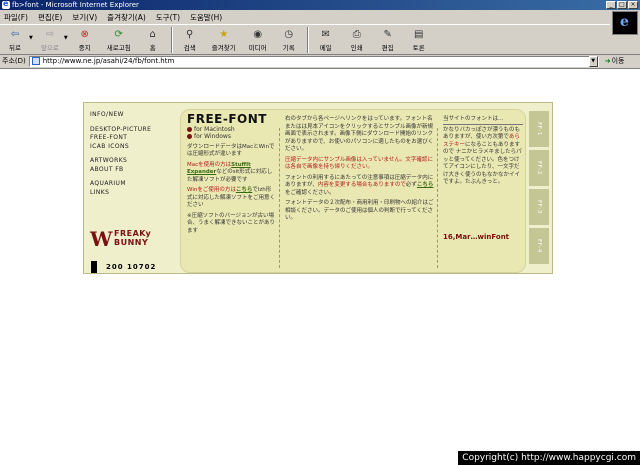 Image resolution: width=640 pixels, height=465 pixels. What do you see at coordinates (244, 190) in the screenshot?
I see `win-help-link: こちら` at bounding box center [244, 190].